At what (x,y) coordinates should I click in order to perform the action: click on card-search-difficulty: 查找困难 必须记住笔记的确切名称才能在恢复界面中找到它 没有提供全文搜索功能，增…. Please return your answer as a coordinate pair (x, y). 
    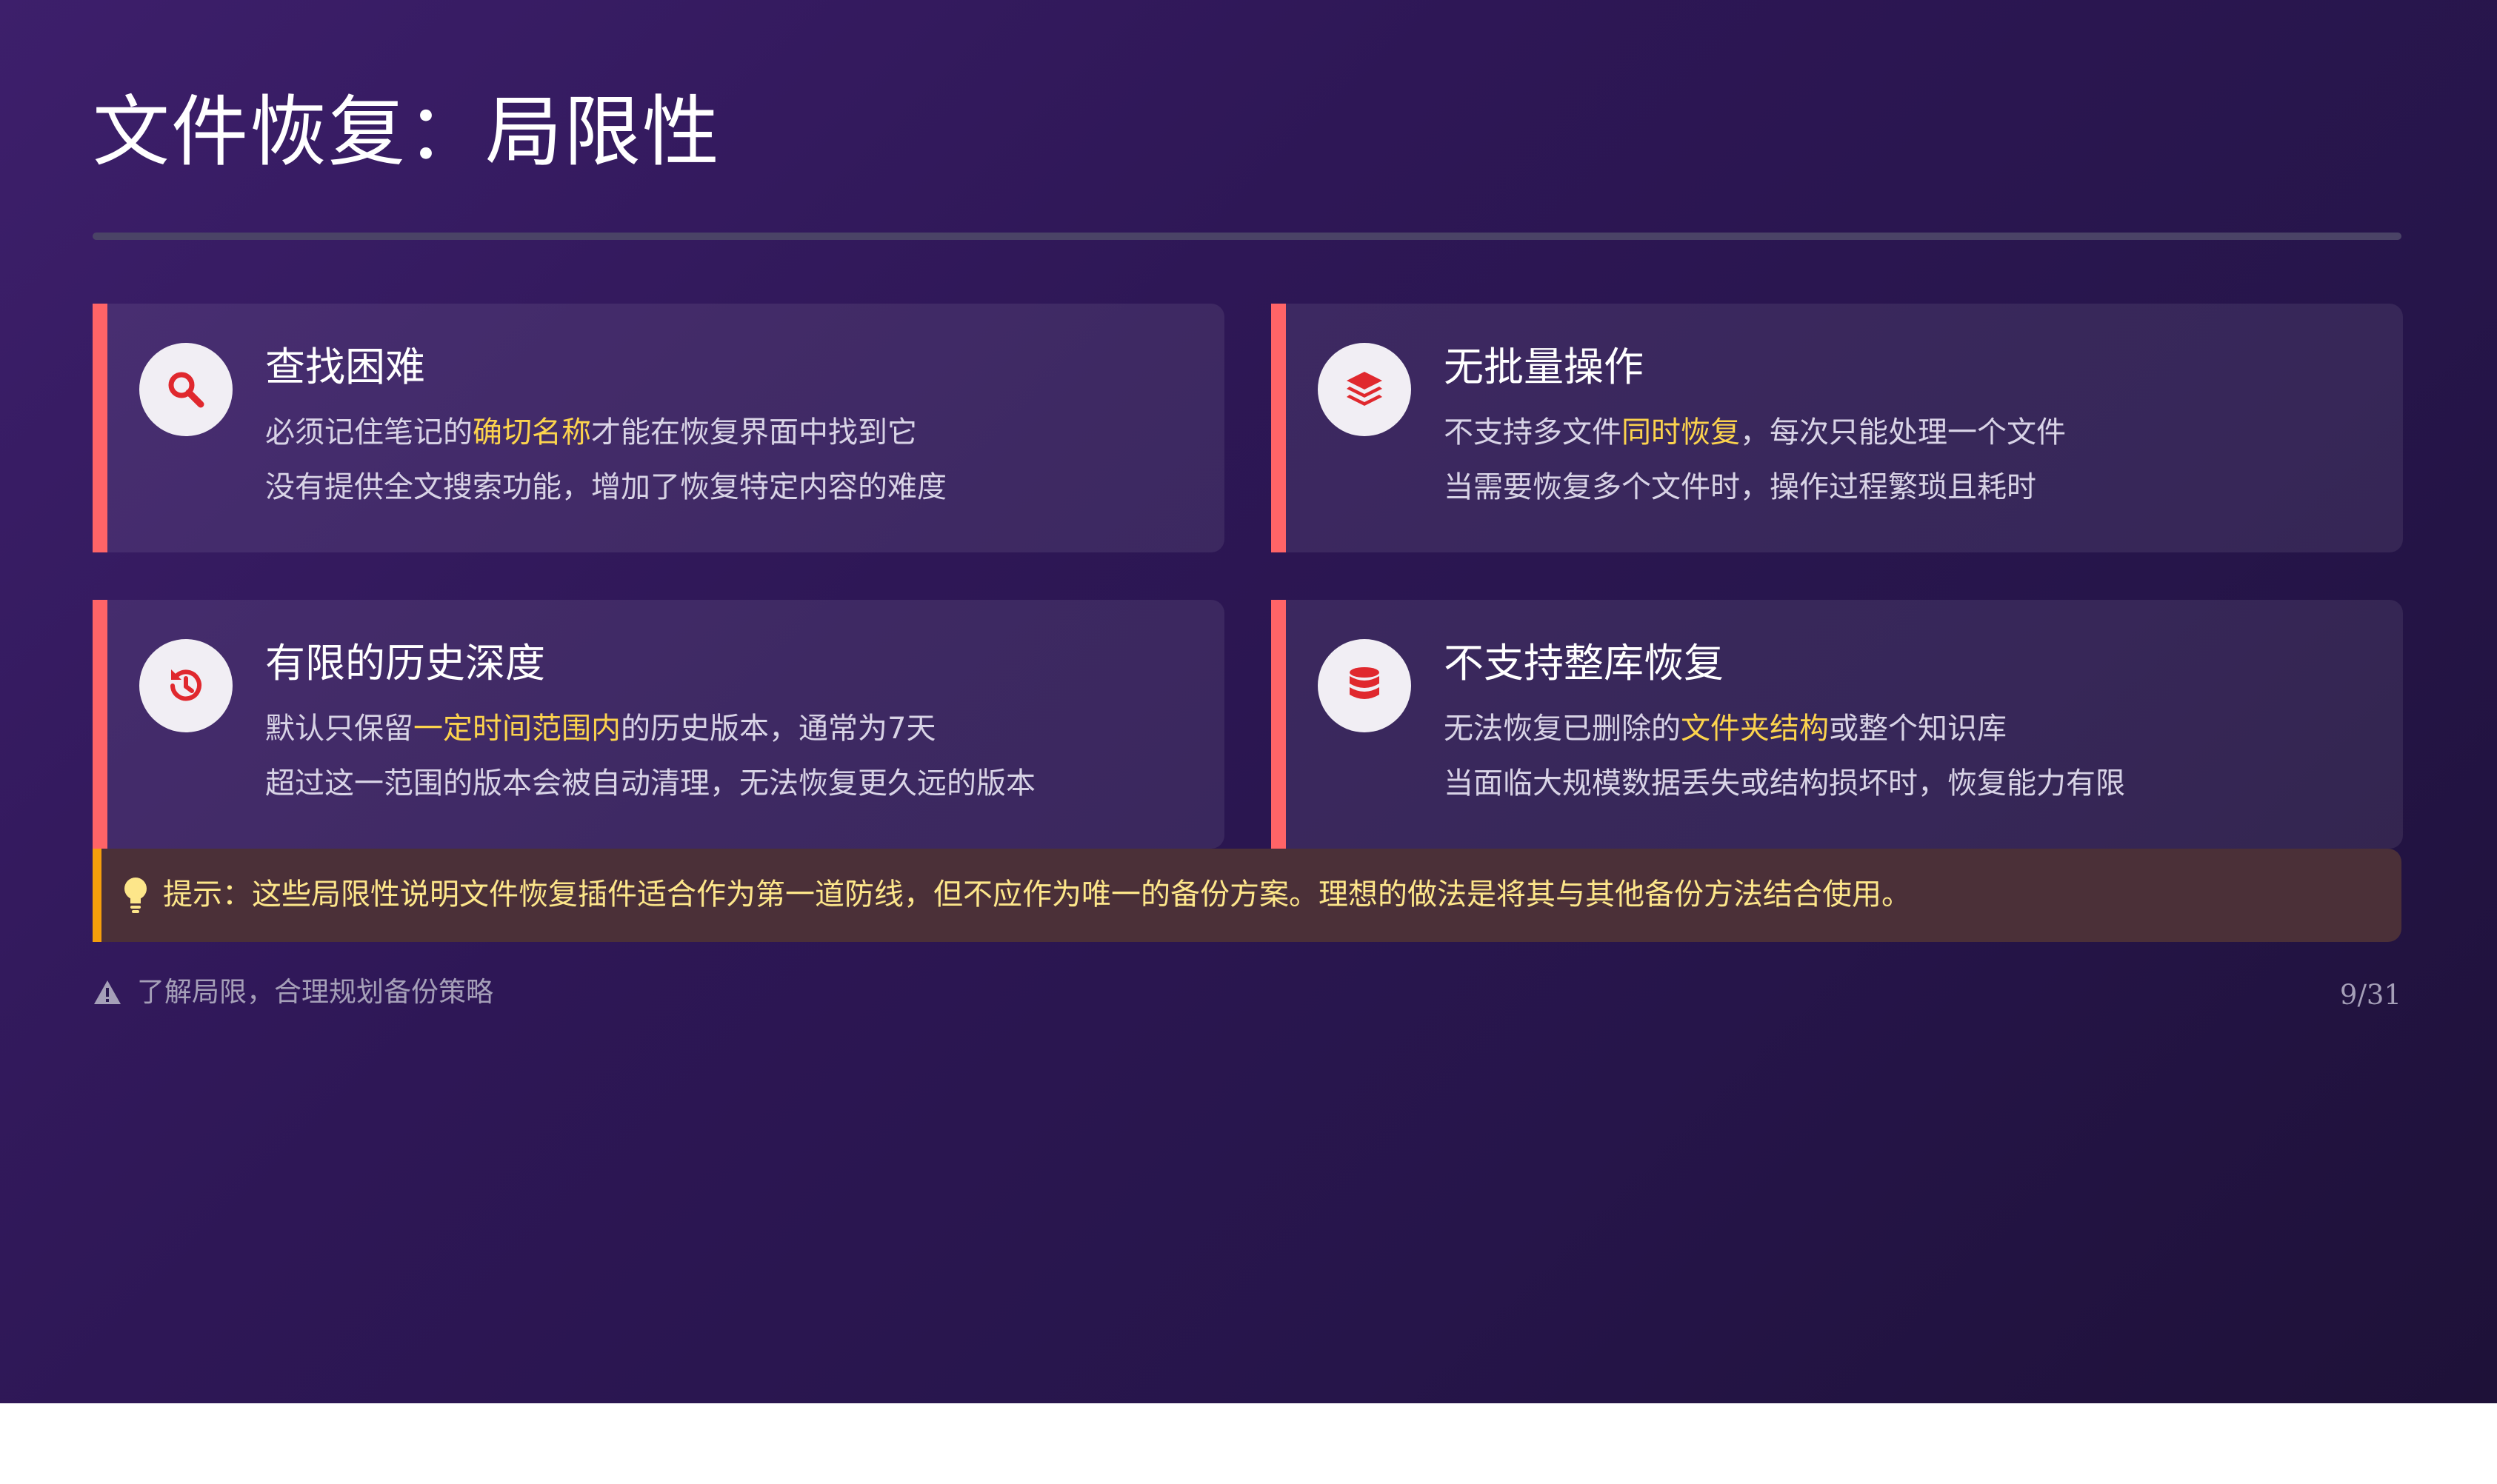
    Looking at the image, I should click on (659, 428).